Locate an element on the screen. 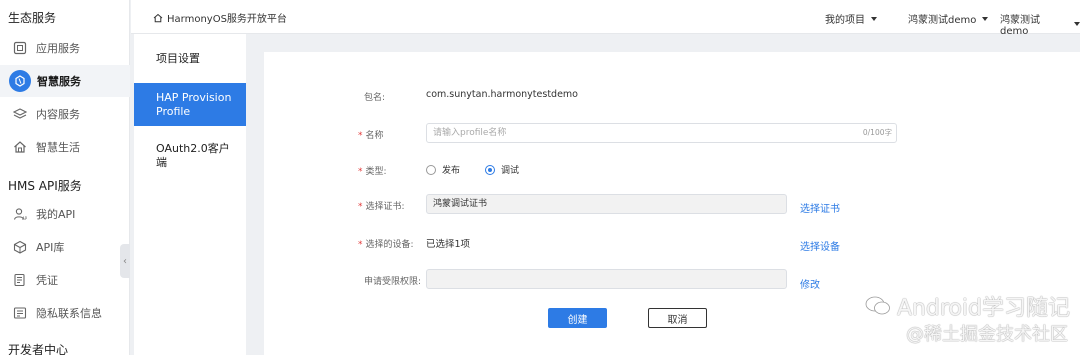 This screenshot has height=355, width=1080. select-device-link: 选择设备 is located at coordinates (820, 245).